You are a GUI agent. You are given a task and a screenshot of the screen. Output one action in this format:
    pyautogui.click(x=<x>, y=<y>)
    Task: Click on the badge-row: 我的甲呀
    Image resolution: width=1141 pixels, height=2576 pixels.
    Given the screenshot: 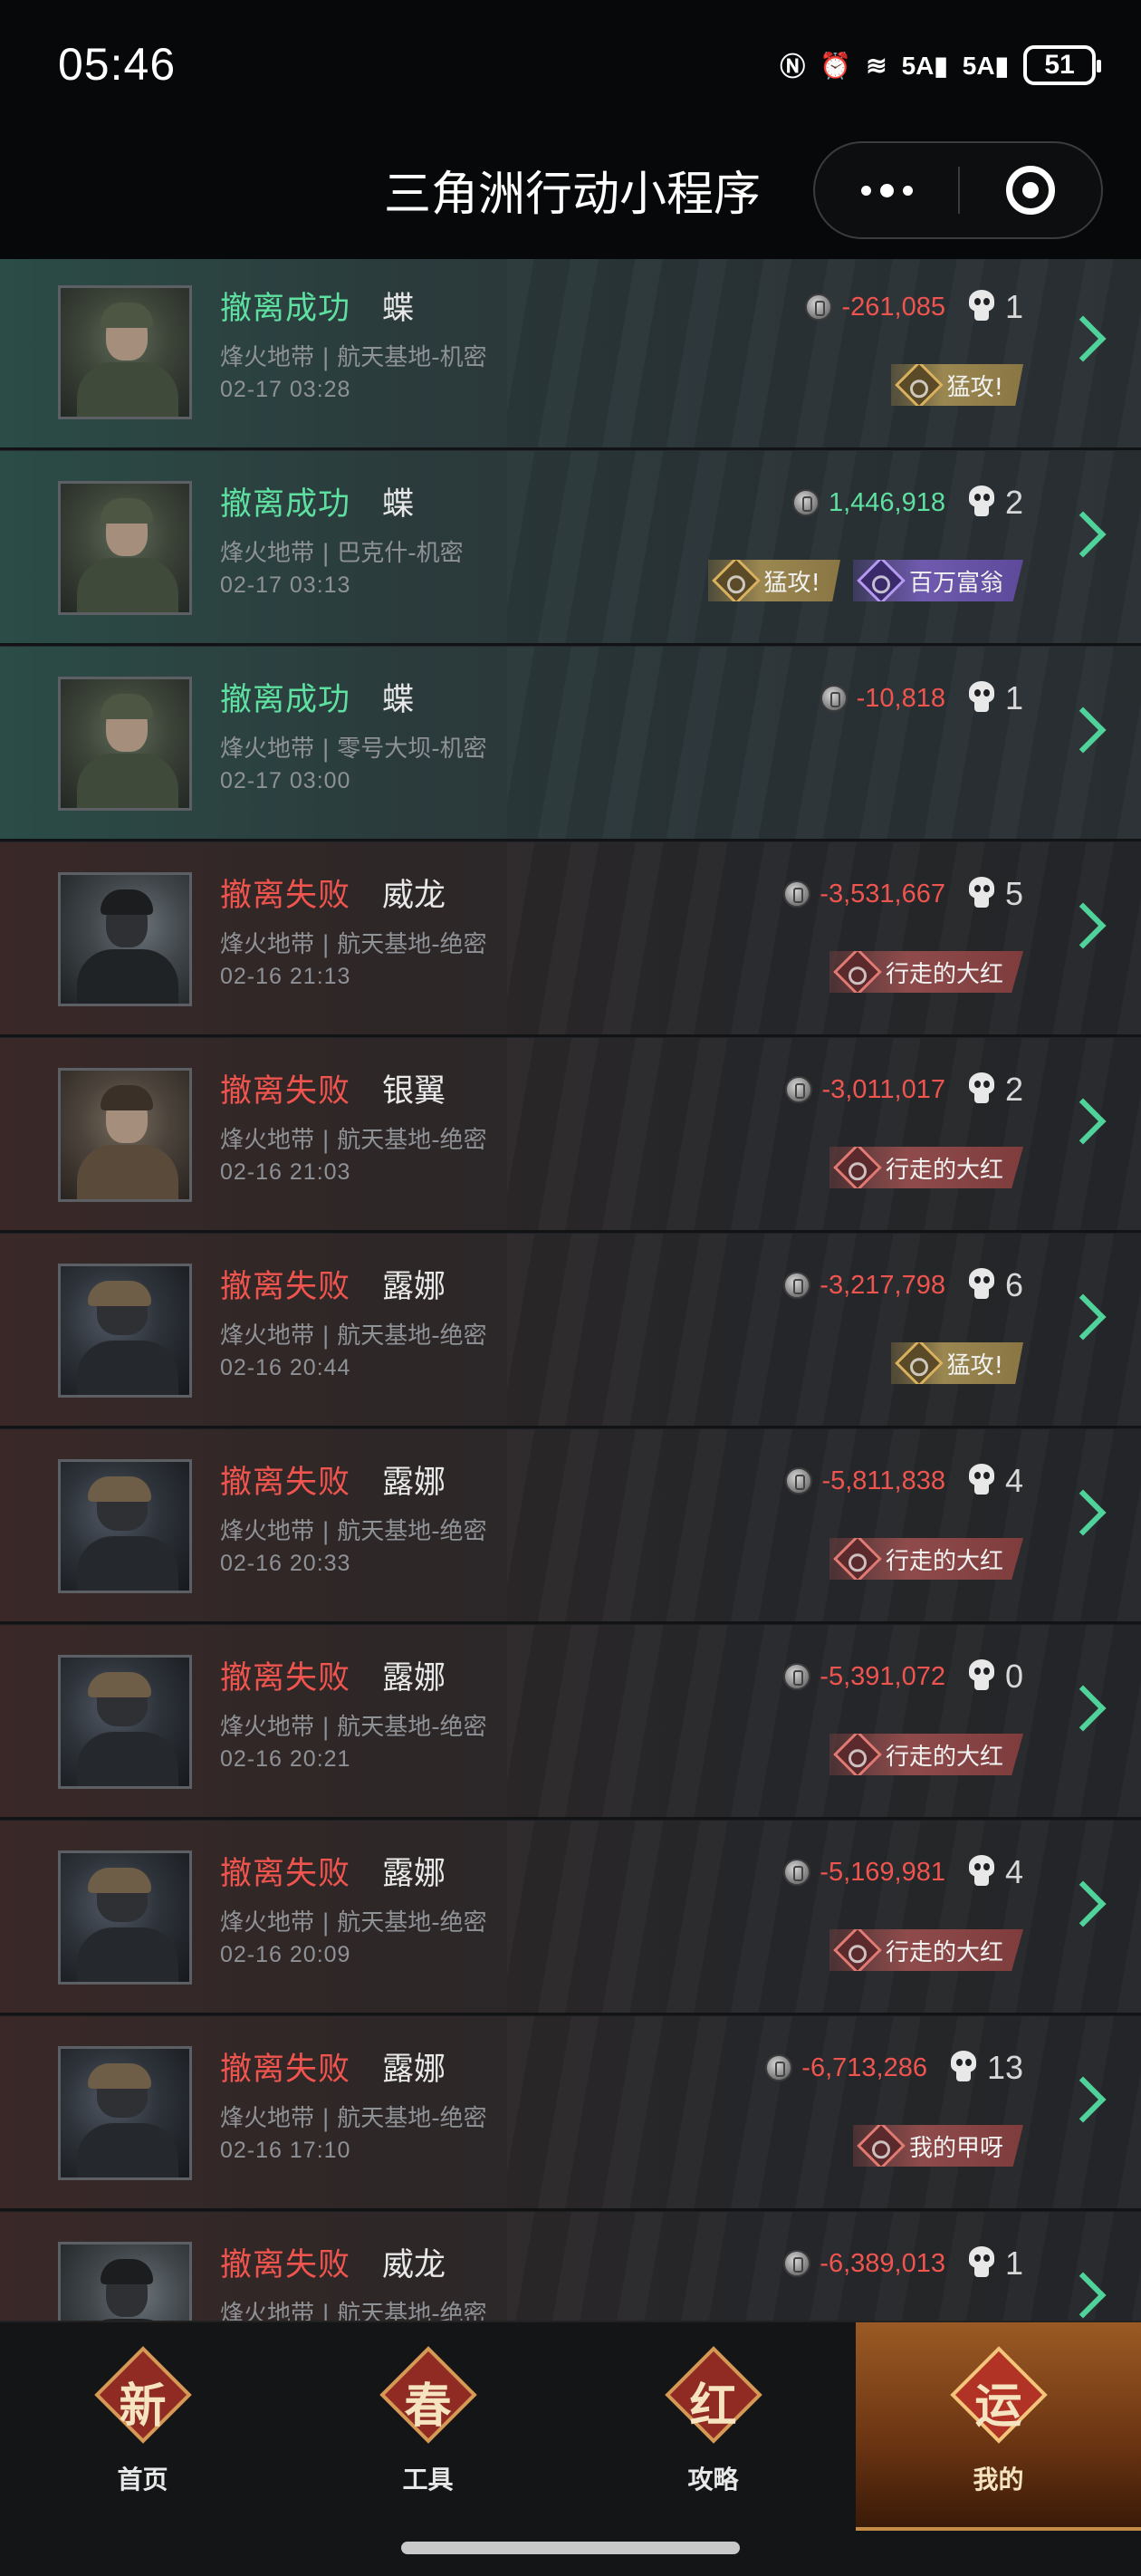 What is the action you would take?
    pyautogui.click(x=937, y=2146)
    